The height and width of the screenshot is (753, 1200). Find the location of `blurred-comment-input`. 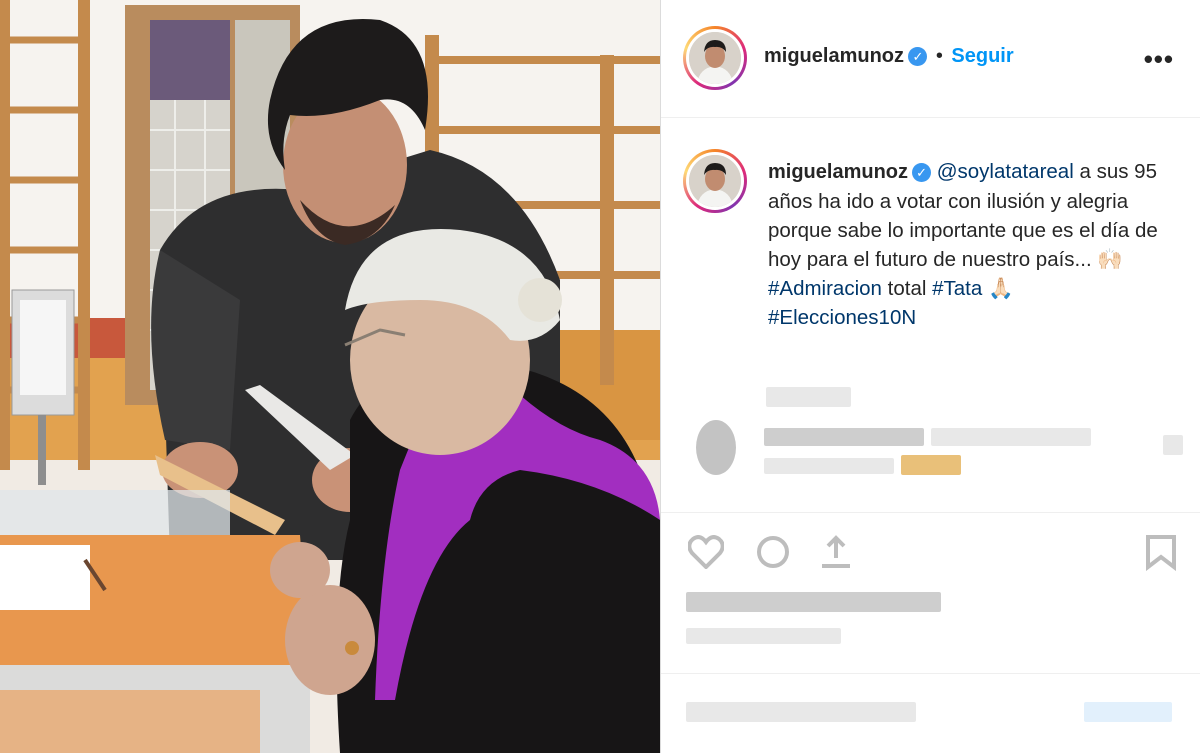

blurred-comment-input is located at coordinates (801, 712).